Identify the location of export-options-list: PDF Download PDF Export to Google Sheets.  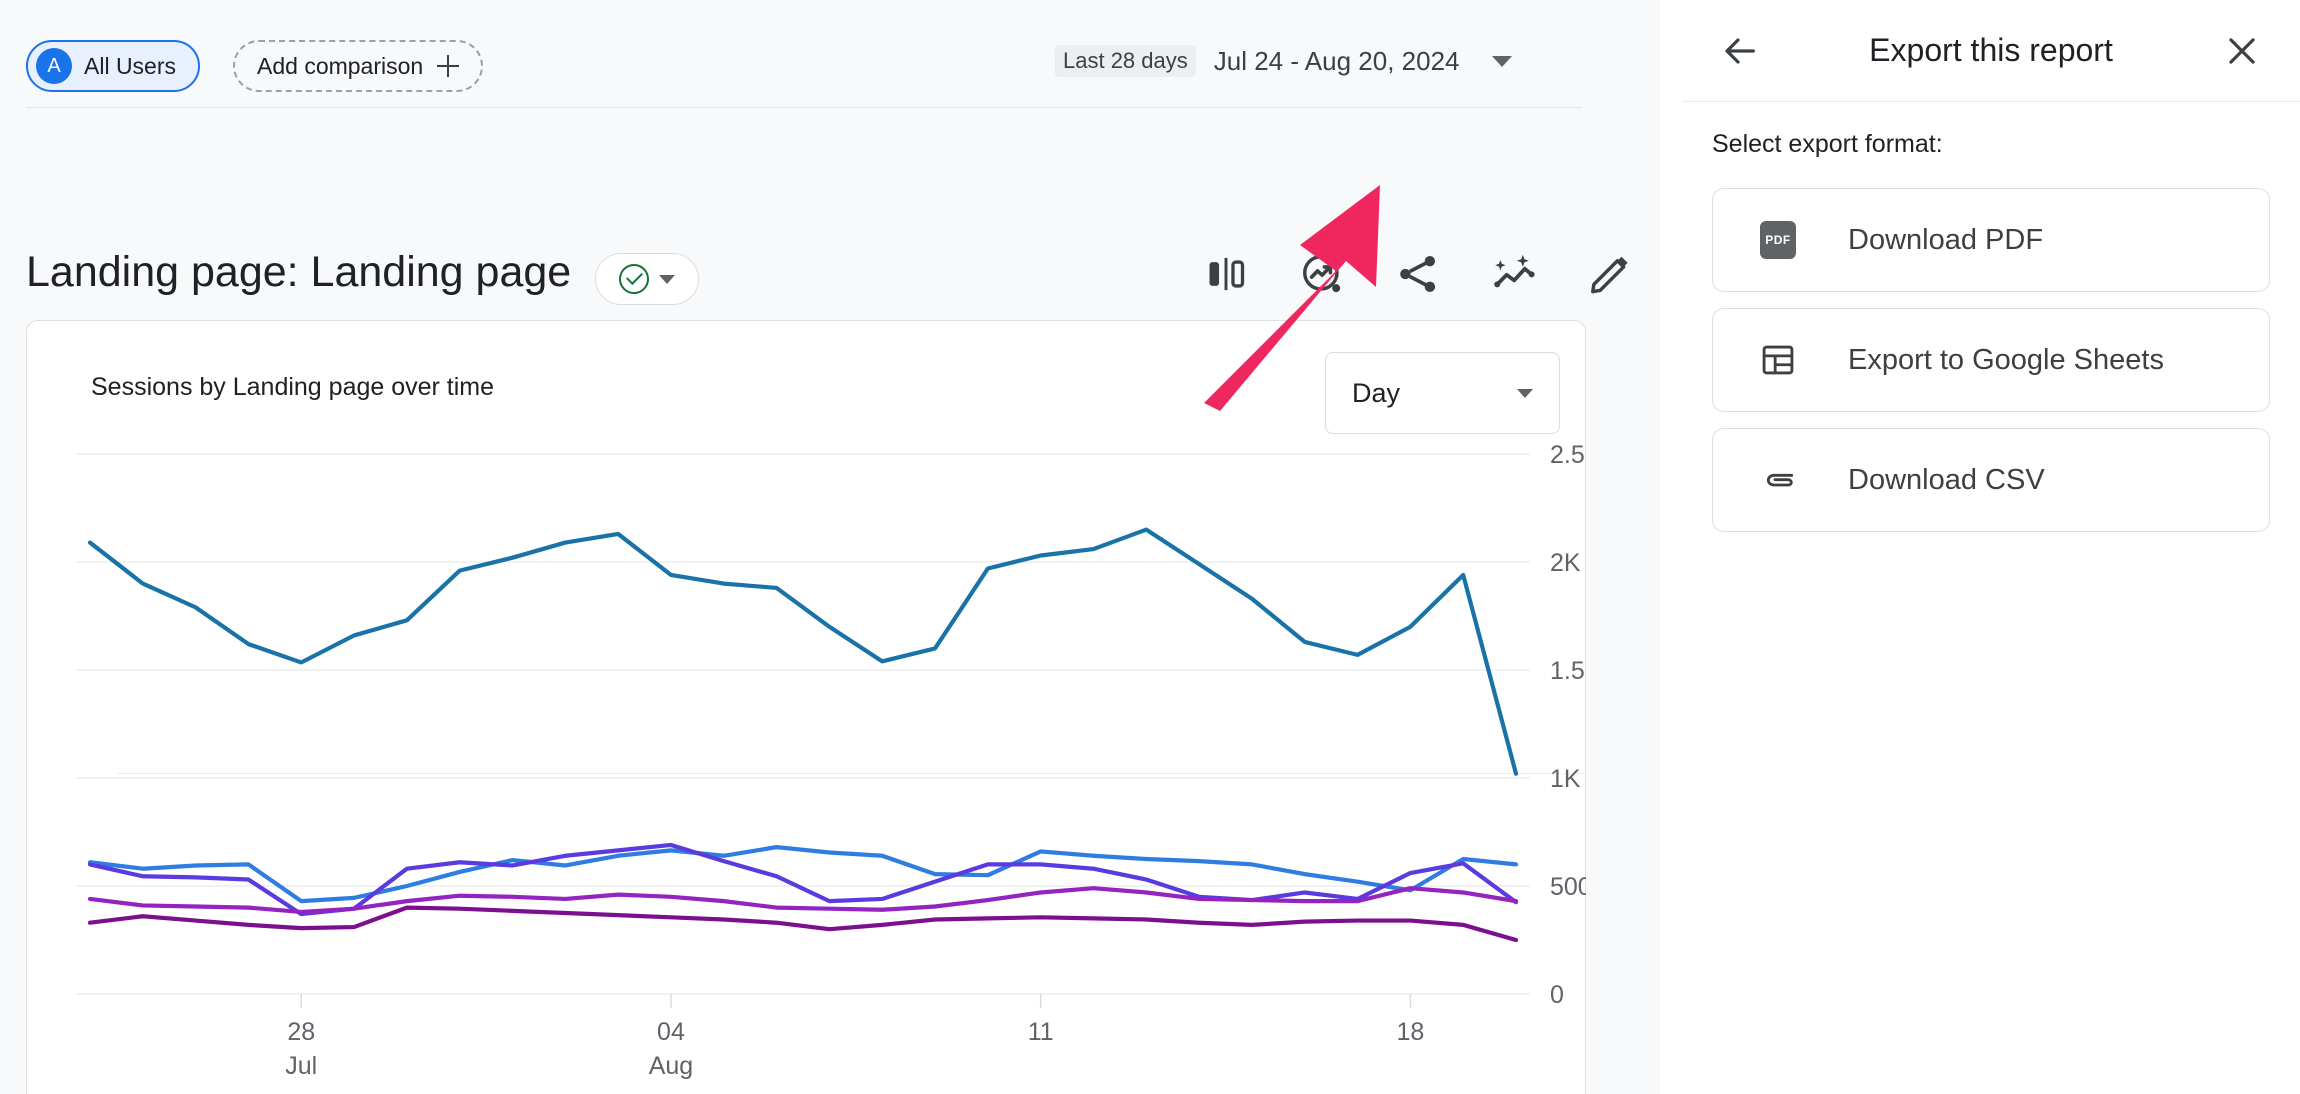
(1991, 368).